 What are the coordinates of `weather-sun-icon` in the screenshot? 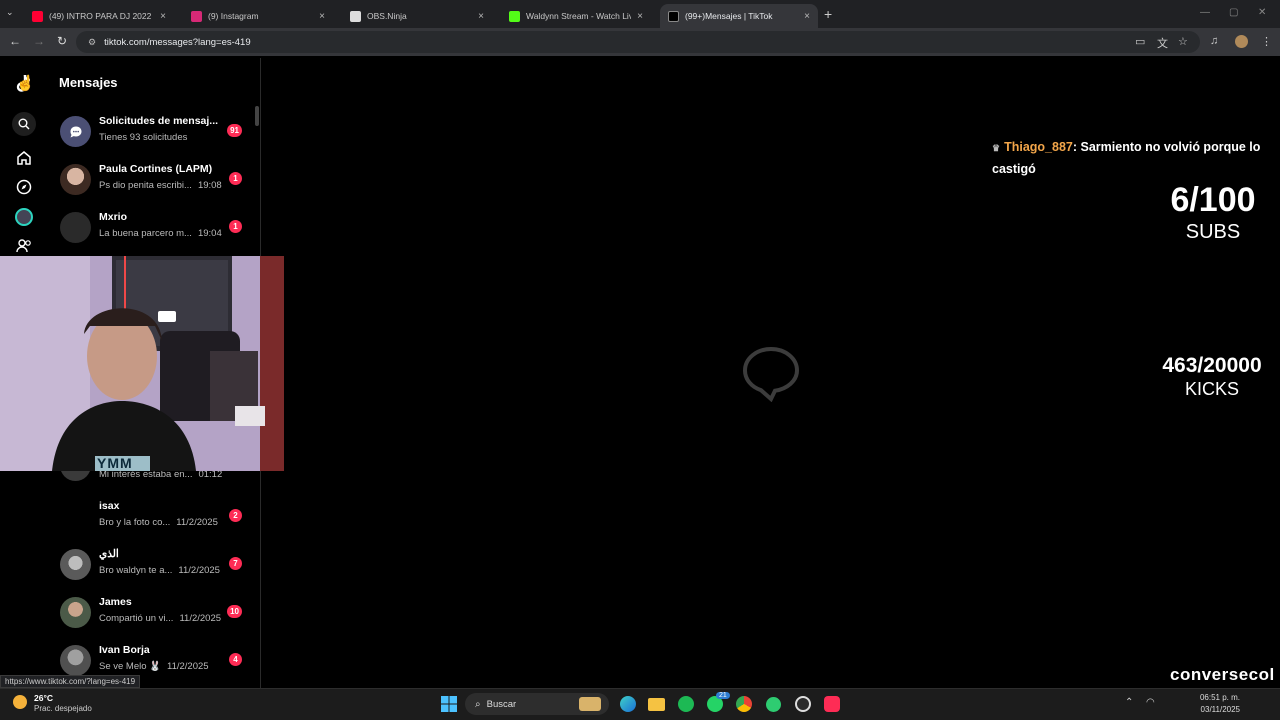 It's located at (20, 702).